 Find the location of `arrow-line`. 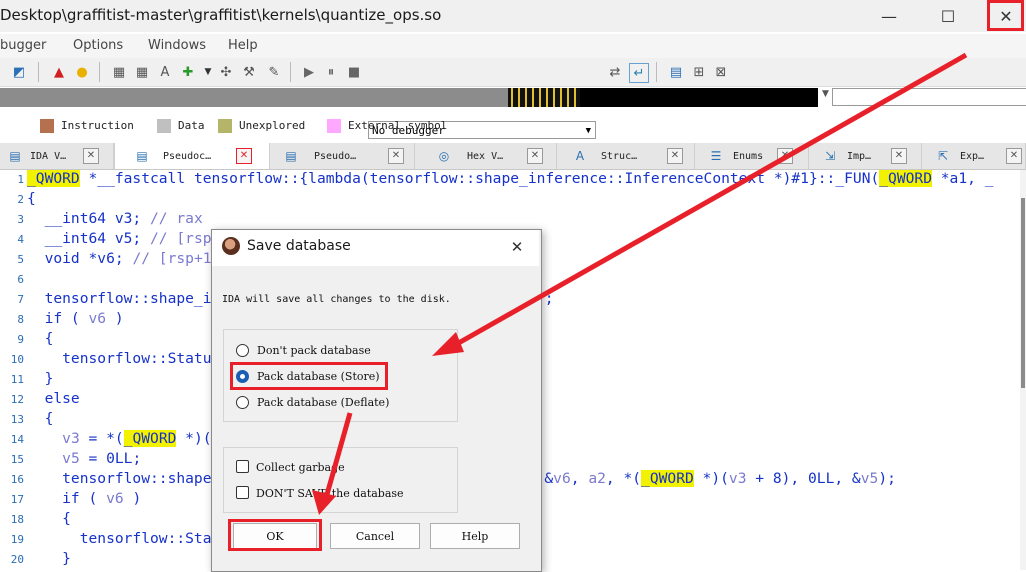

arrow-line is located at coordinates (338, 455).